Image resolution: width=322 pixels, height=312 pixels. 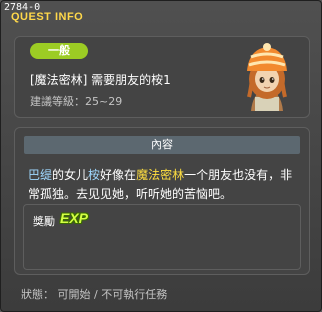 What do you see at coordinates (40, 175) in the screenshot?
I see `npc-name-highlight: 巴缇` at bounding box center [40, 175].